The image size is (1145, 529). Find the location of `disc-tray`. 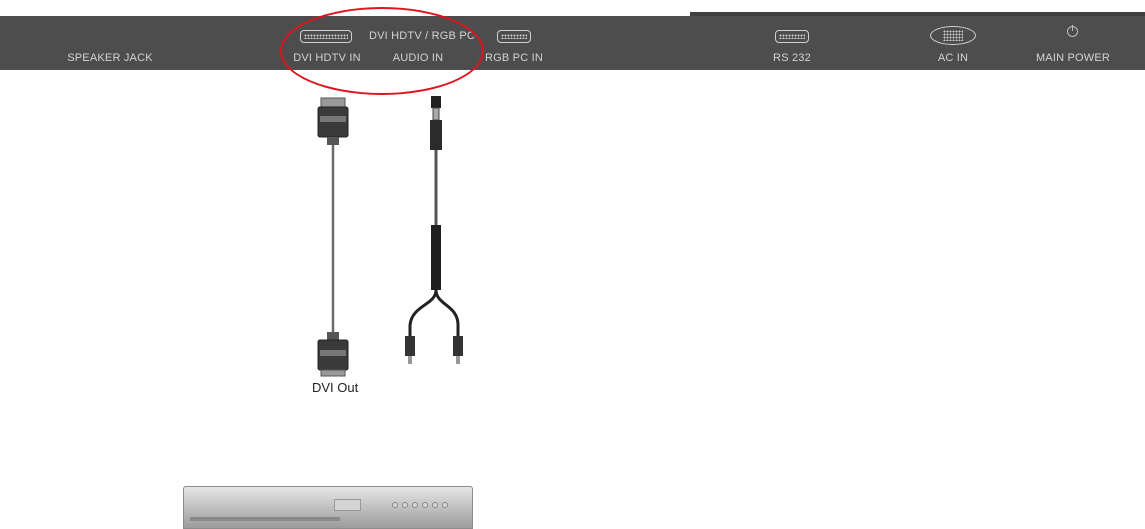

disc-tray is located at coordinates (265, 519).